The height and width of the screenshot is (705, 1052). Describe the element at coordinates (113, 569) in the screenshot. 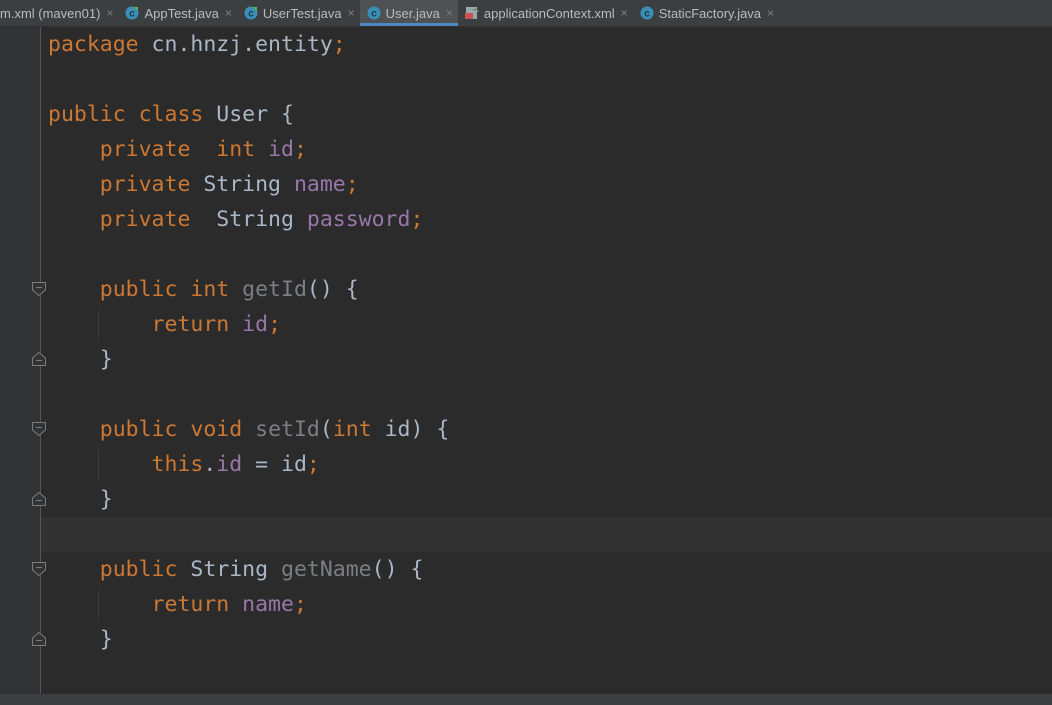

I see `code-token: public` at that location.